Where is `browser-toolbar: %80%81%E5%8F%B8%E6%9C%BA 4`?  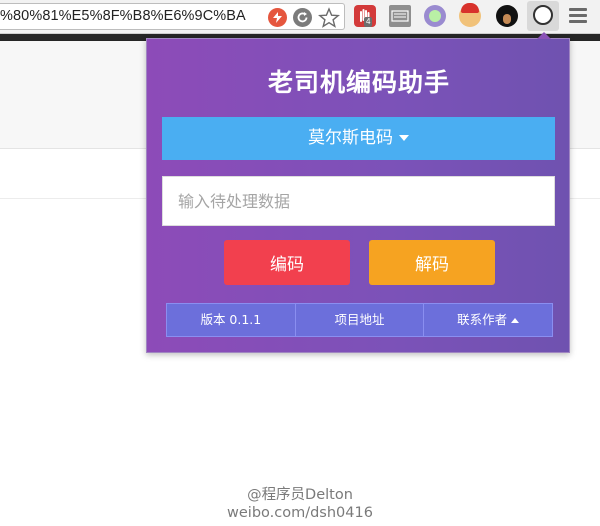 browser-toolbar: %80%81%E5%8F%B8%E6%9C%BA 4 is located at coordinates (300, 17).